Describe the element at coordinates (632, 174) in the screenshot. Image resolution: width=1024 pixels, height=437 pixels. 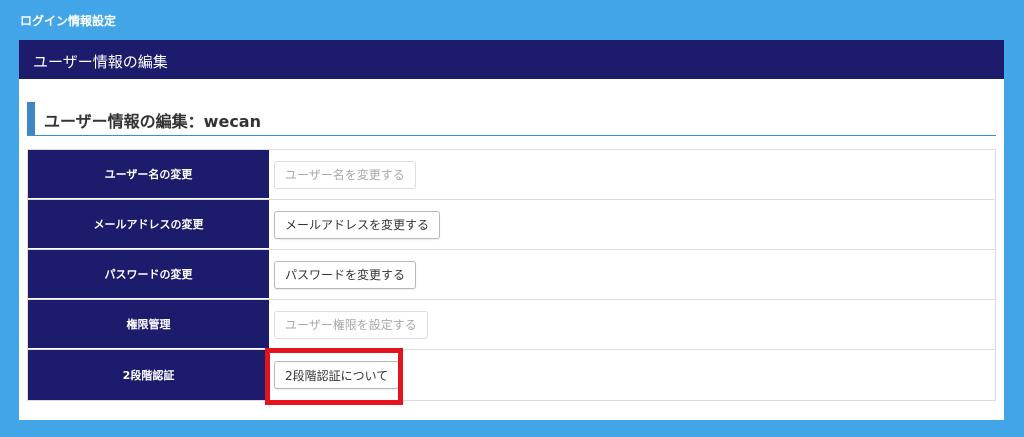
I see `row-cell-username: ユーザー名を変更する` at that location.